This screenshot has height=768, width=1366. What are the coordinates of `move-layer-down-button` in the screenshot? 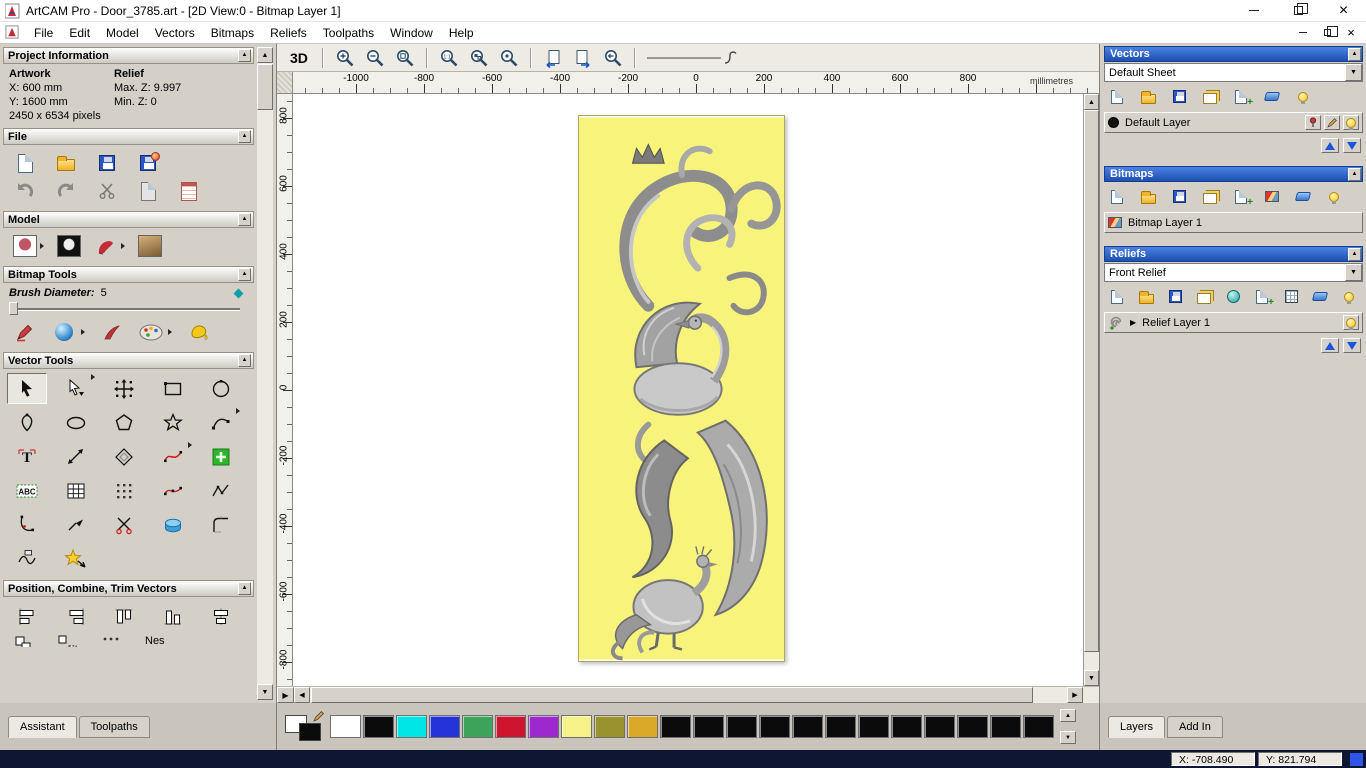 It's located at (1352, 145).